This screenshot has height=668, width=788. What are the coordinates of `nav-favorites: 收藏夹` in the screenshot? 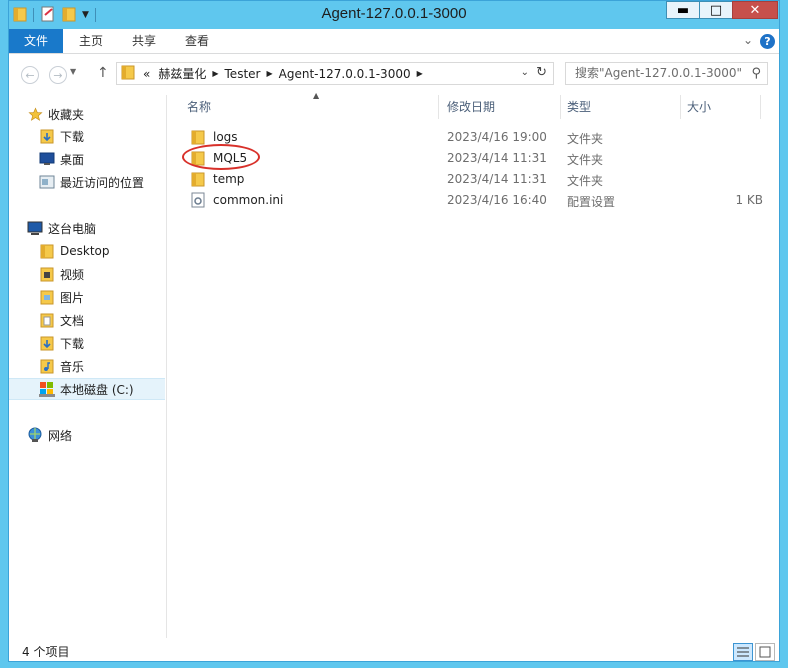 It's located at (96, 114).